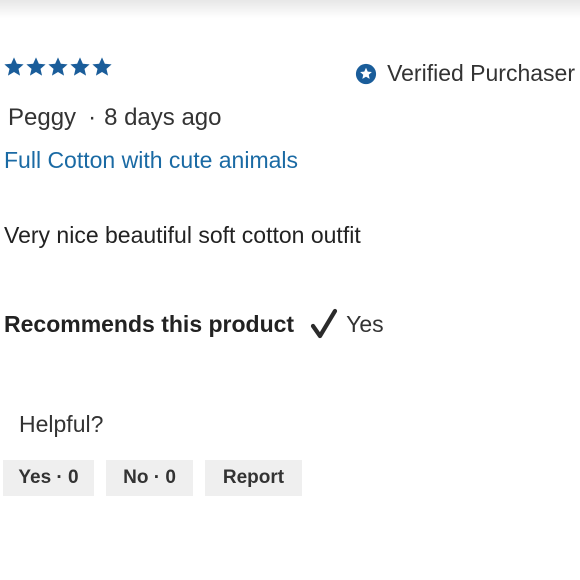  I want to click on recommends-row: Recommends this product Yes, so click(194, 324).